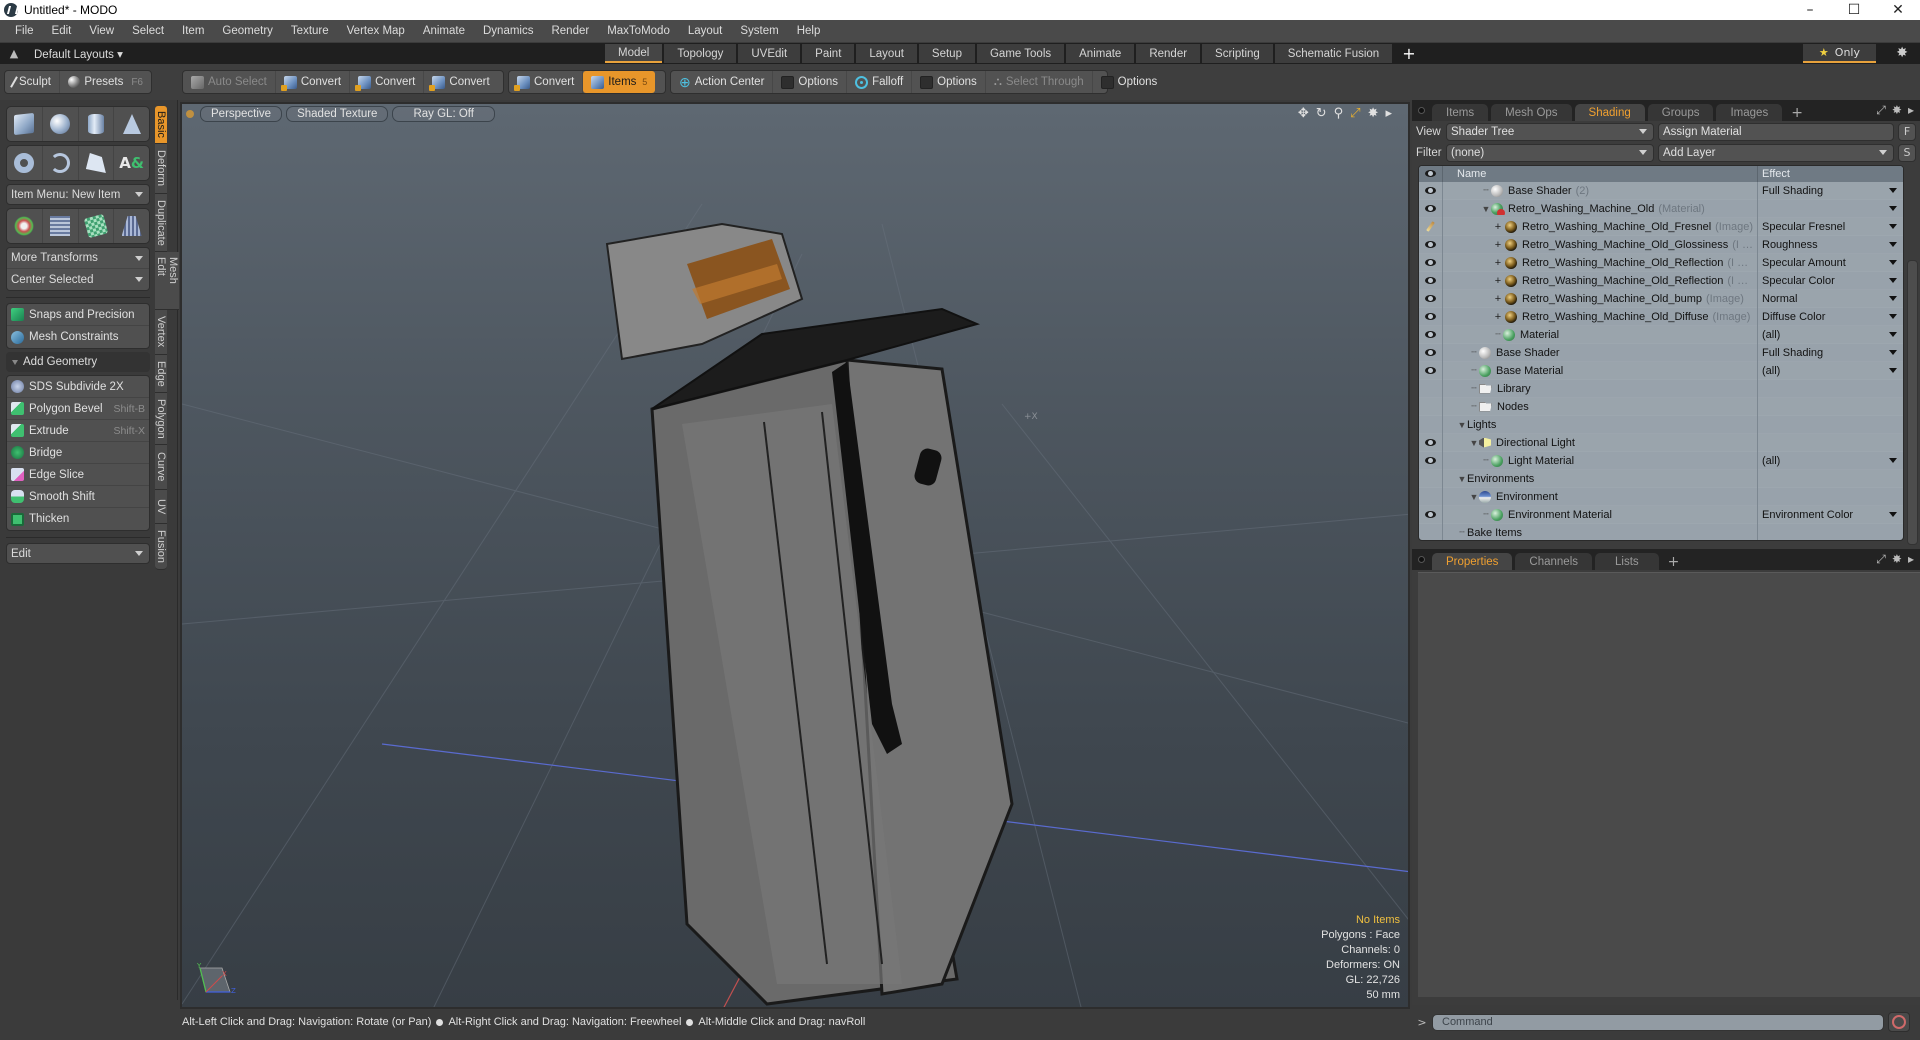 The height and width of the screenshot is (1040, 1920). I want to click on visibility-column-header, so click(1431, 174).